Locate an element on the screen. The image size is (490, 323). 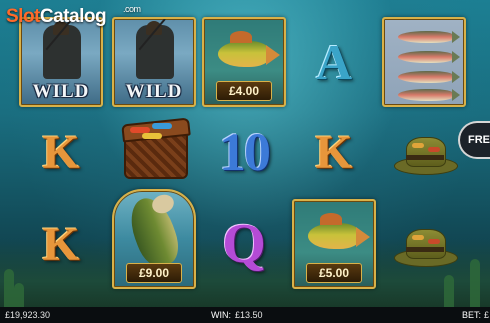
logo-catalog-text: Catalog is located at coordinates (73, 16).